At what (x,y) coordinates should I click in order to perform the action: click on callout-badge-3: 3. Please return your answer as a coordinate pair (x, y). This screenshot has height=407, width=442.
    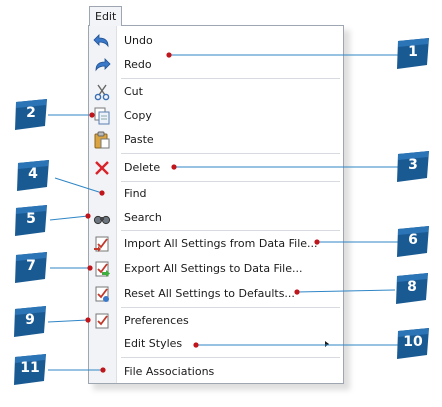
    Looking at the image, I should click on (413, 166).